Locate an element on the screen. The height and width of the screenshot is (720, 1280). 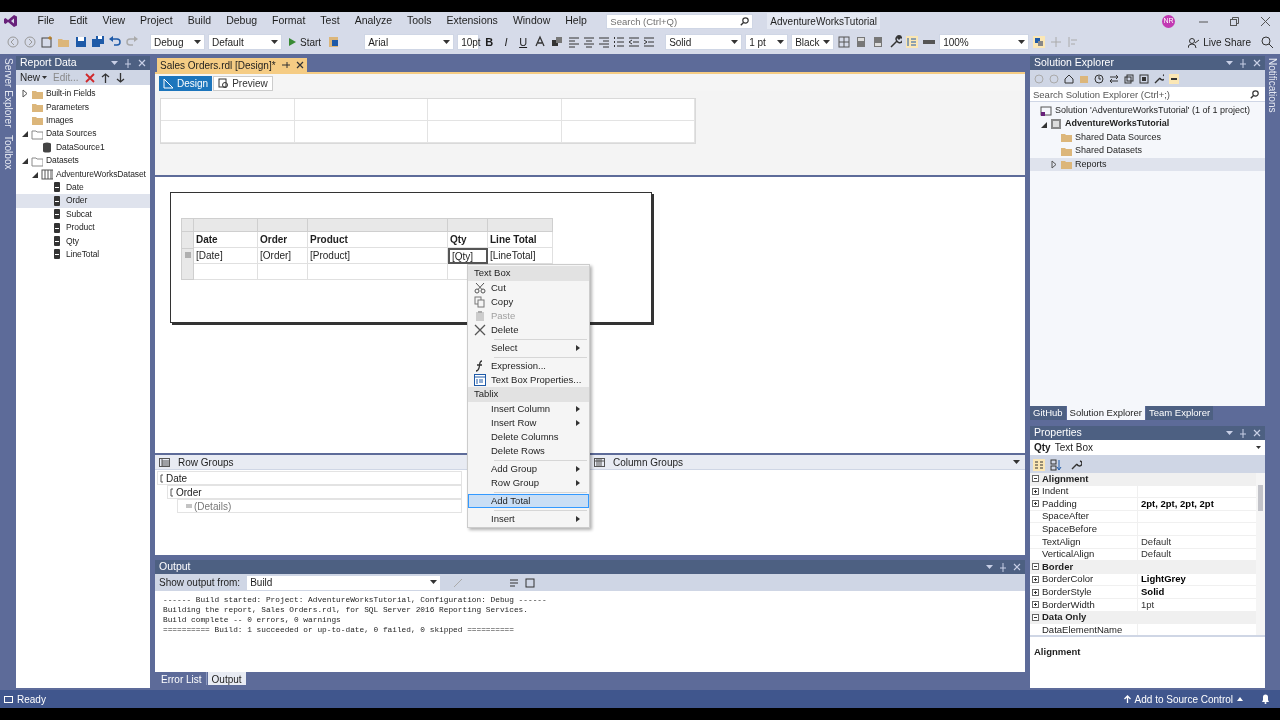
save-icon is located at coordinates (81, 42).